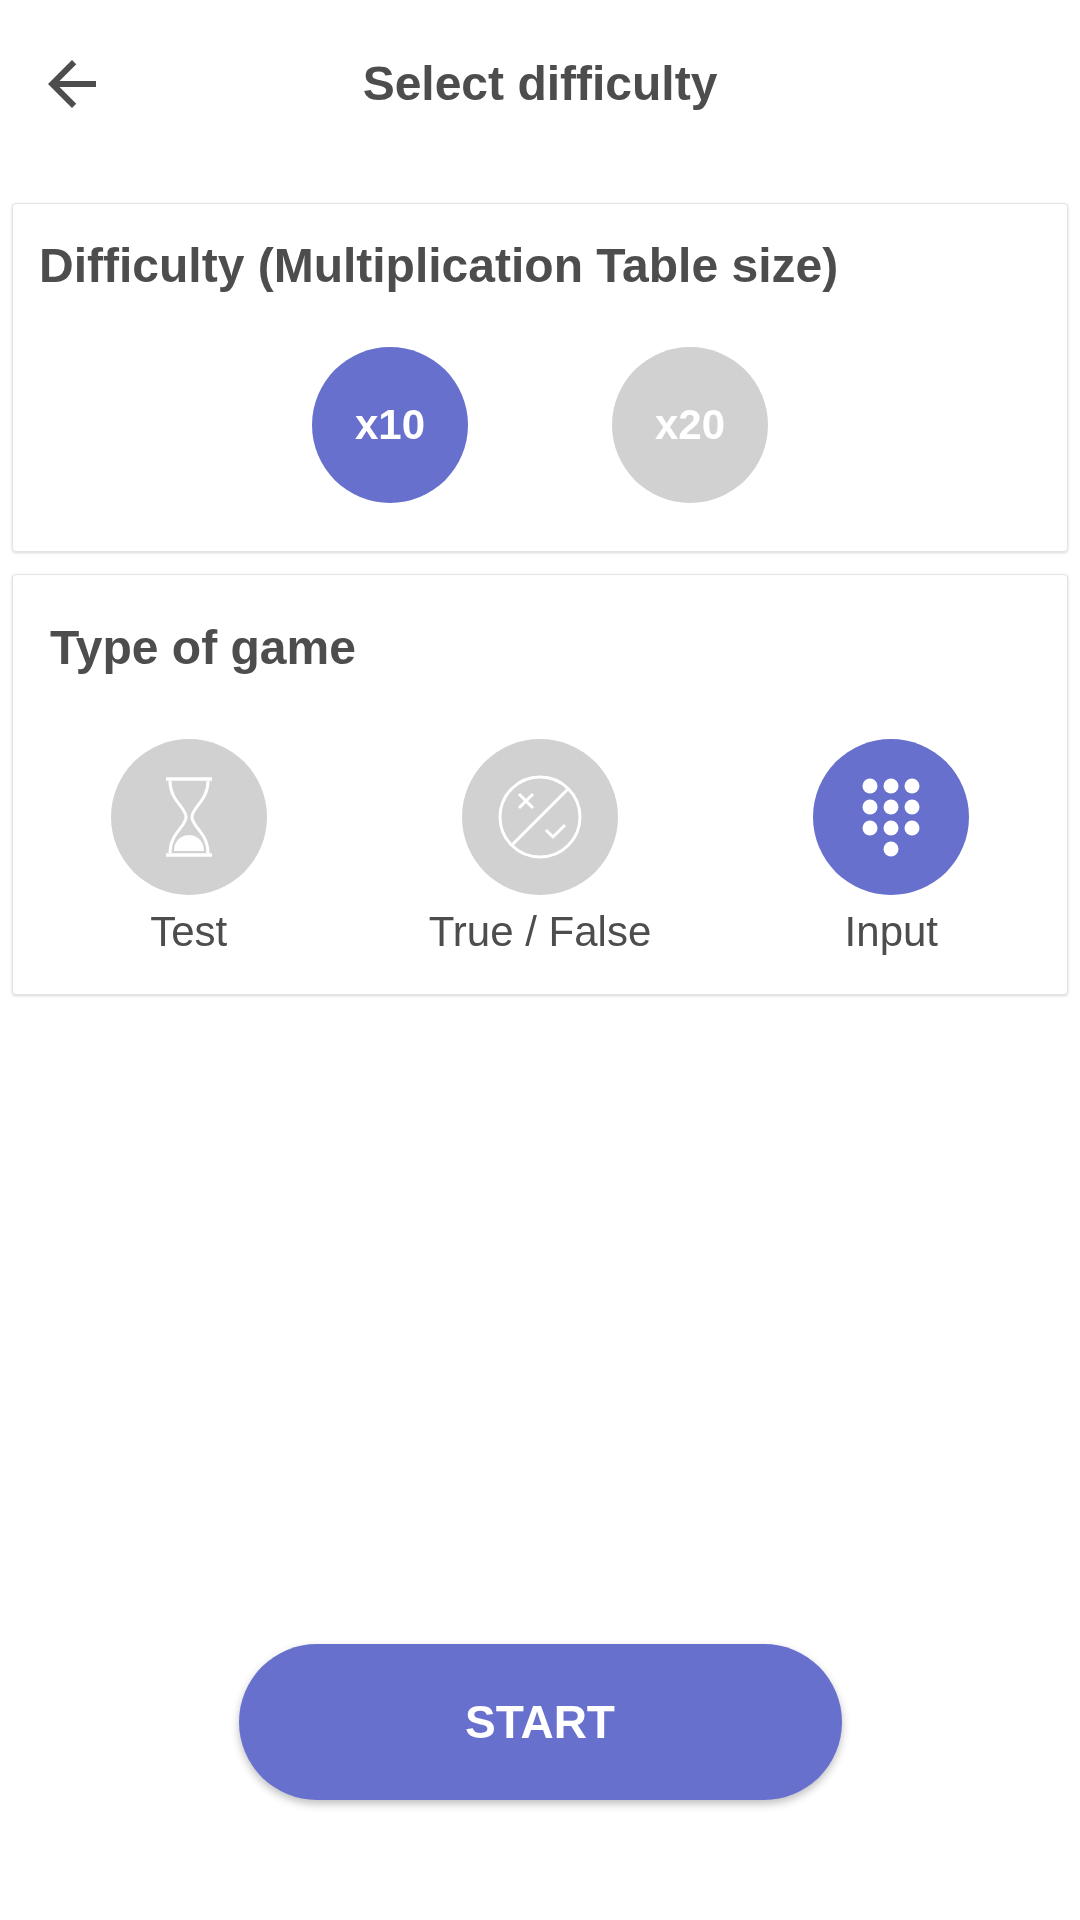 This screenshot has width=1080, height=1920. I want to click on section-title: Type of game, so click(203, 647).